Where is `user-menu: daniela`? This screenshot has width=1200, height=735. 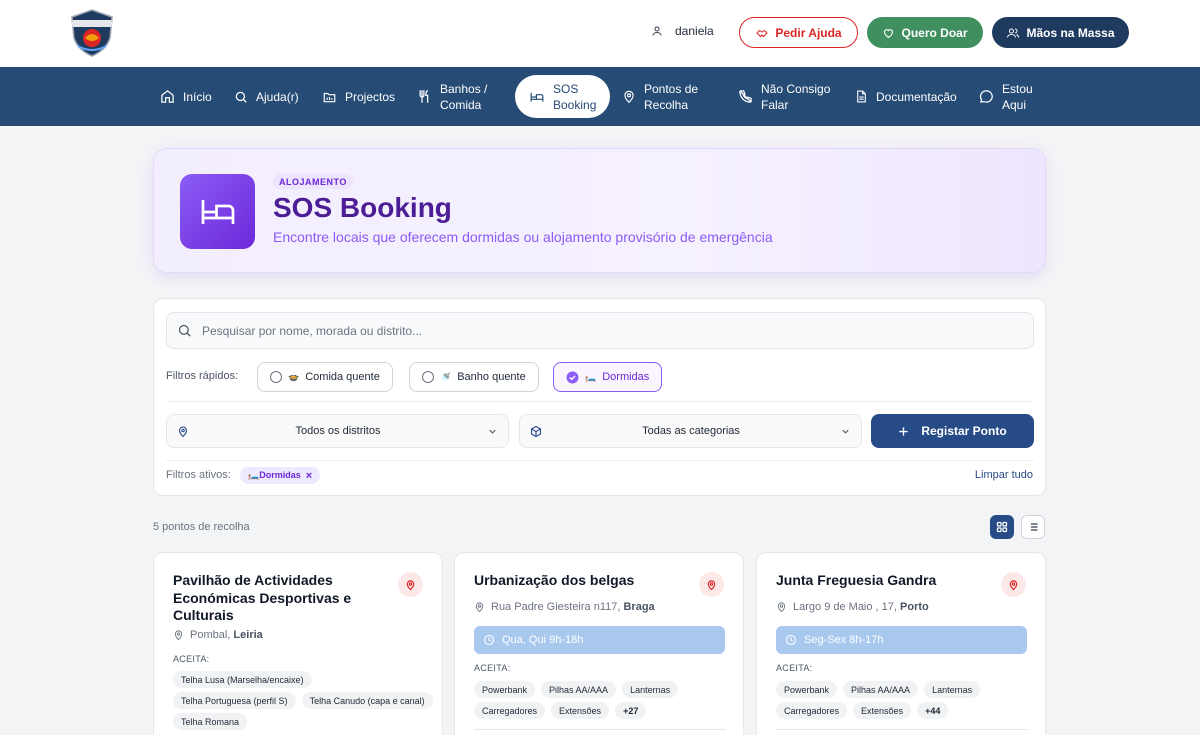 user-menu: daniela is located at coordinates (682, 31).